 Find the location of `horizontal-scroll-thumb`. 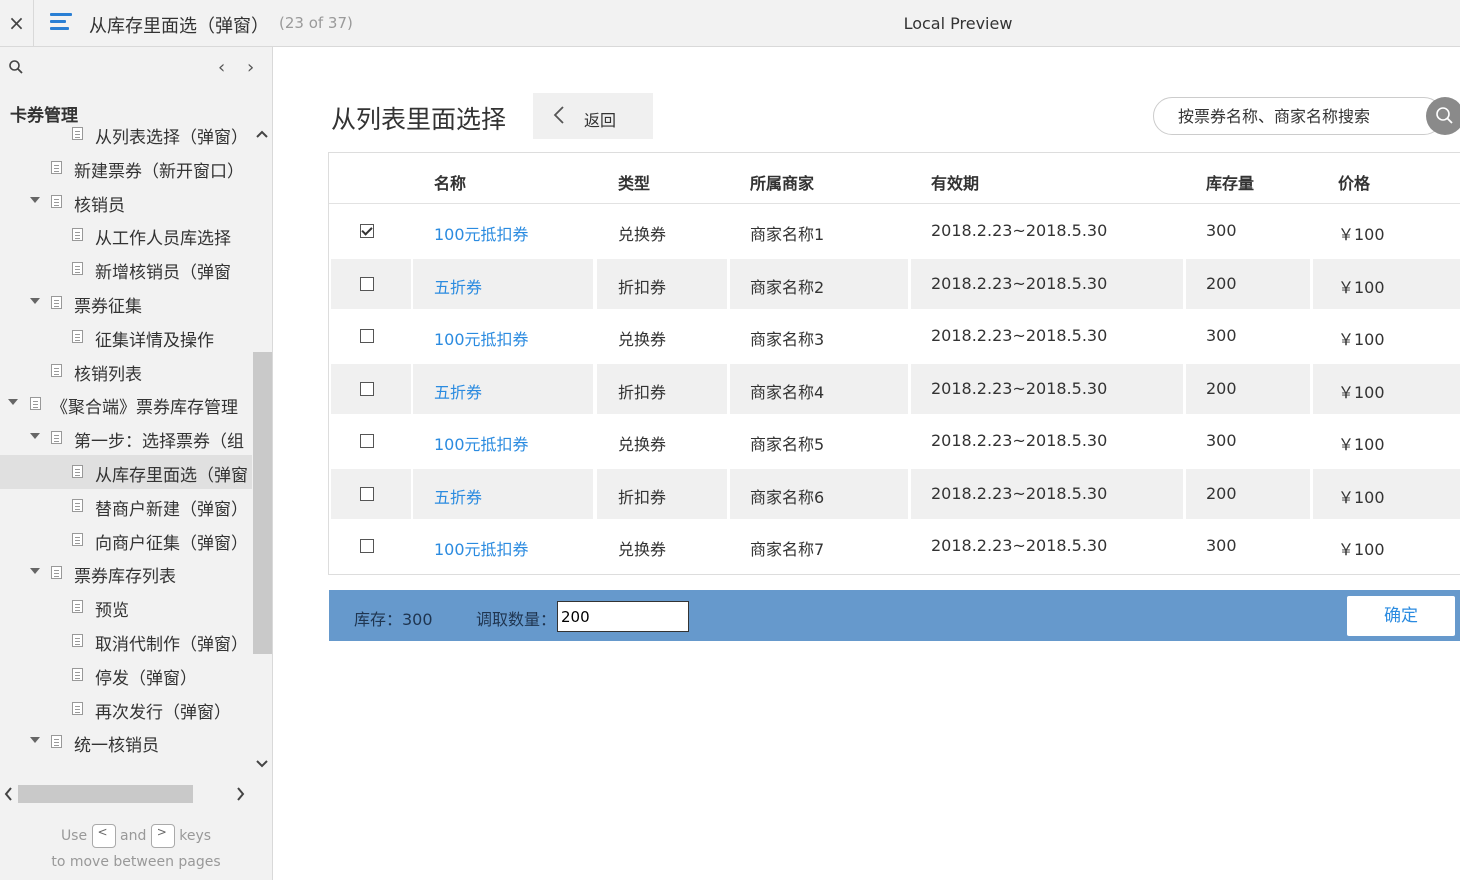

horizontal-scroll-thumb is located at coordinates (105, 794).